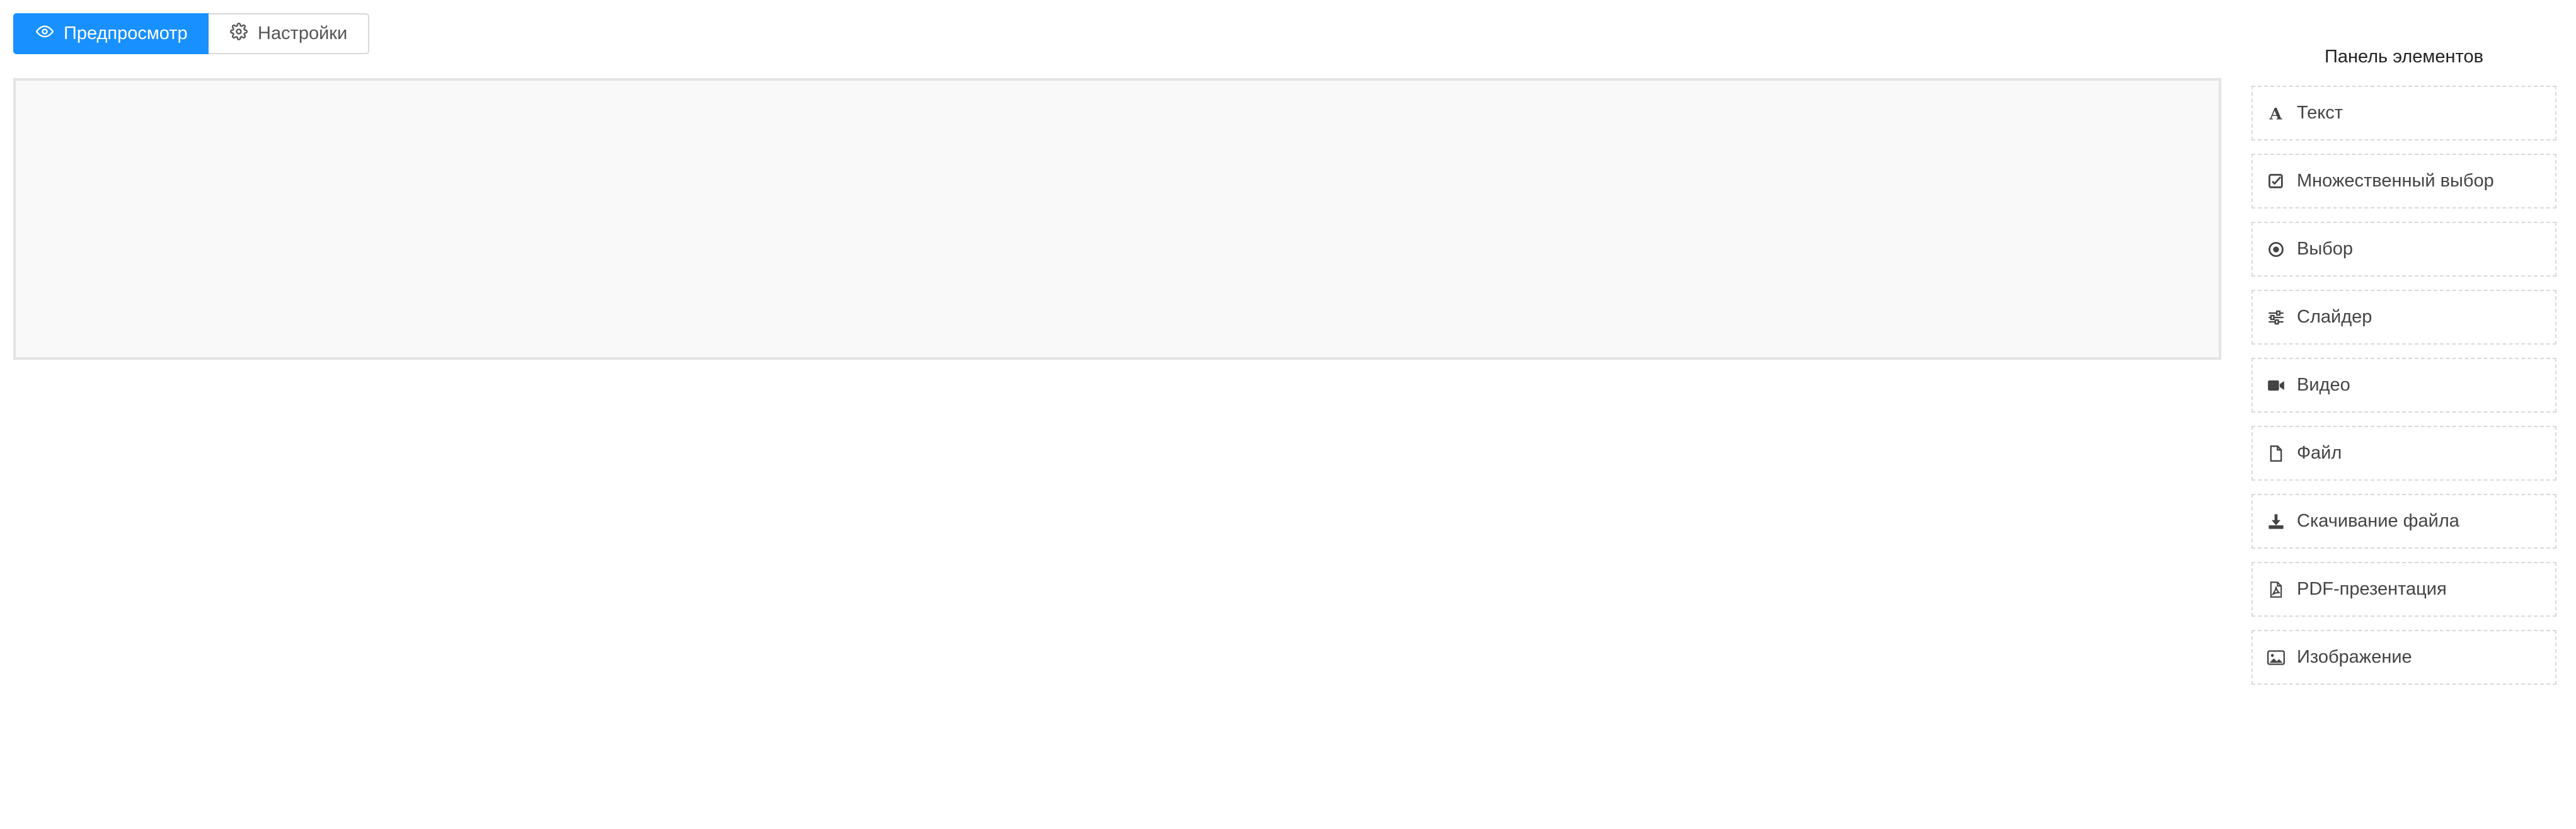  I want to click on element-label: Выбор, so click(2325, 249).